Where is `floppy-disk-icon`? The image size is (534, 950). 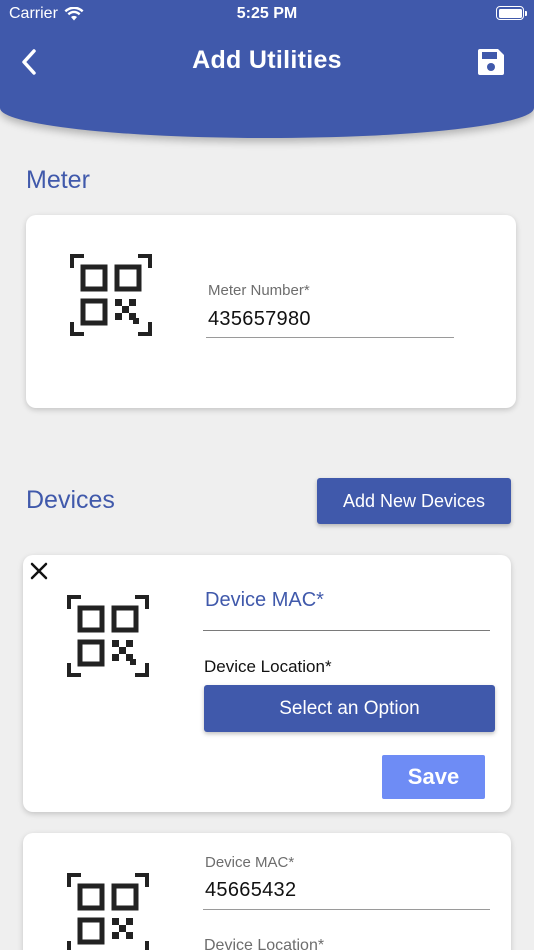
floppy-disk-icon is located at coordinates (491, 62).